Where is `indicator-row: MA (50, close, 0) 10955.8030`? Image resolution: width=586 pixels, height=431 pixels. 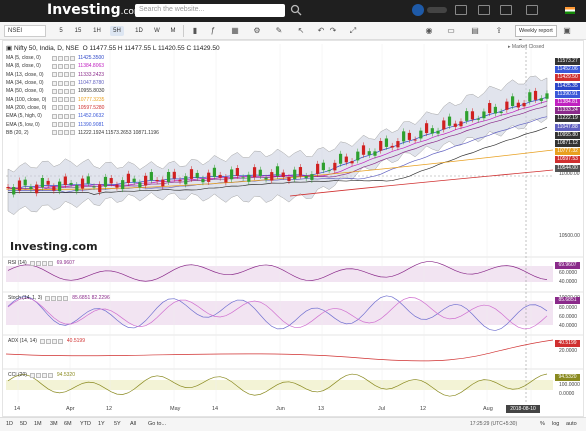
indicator-row: MA (50, close, 0) 10955.8030 is located at coordinates (113, 91).